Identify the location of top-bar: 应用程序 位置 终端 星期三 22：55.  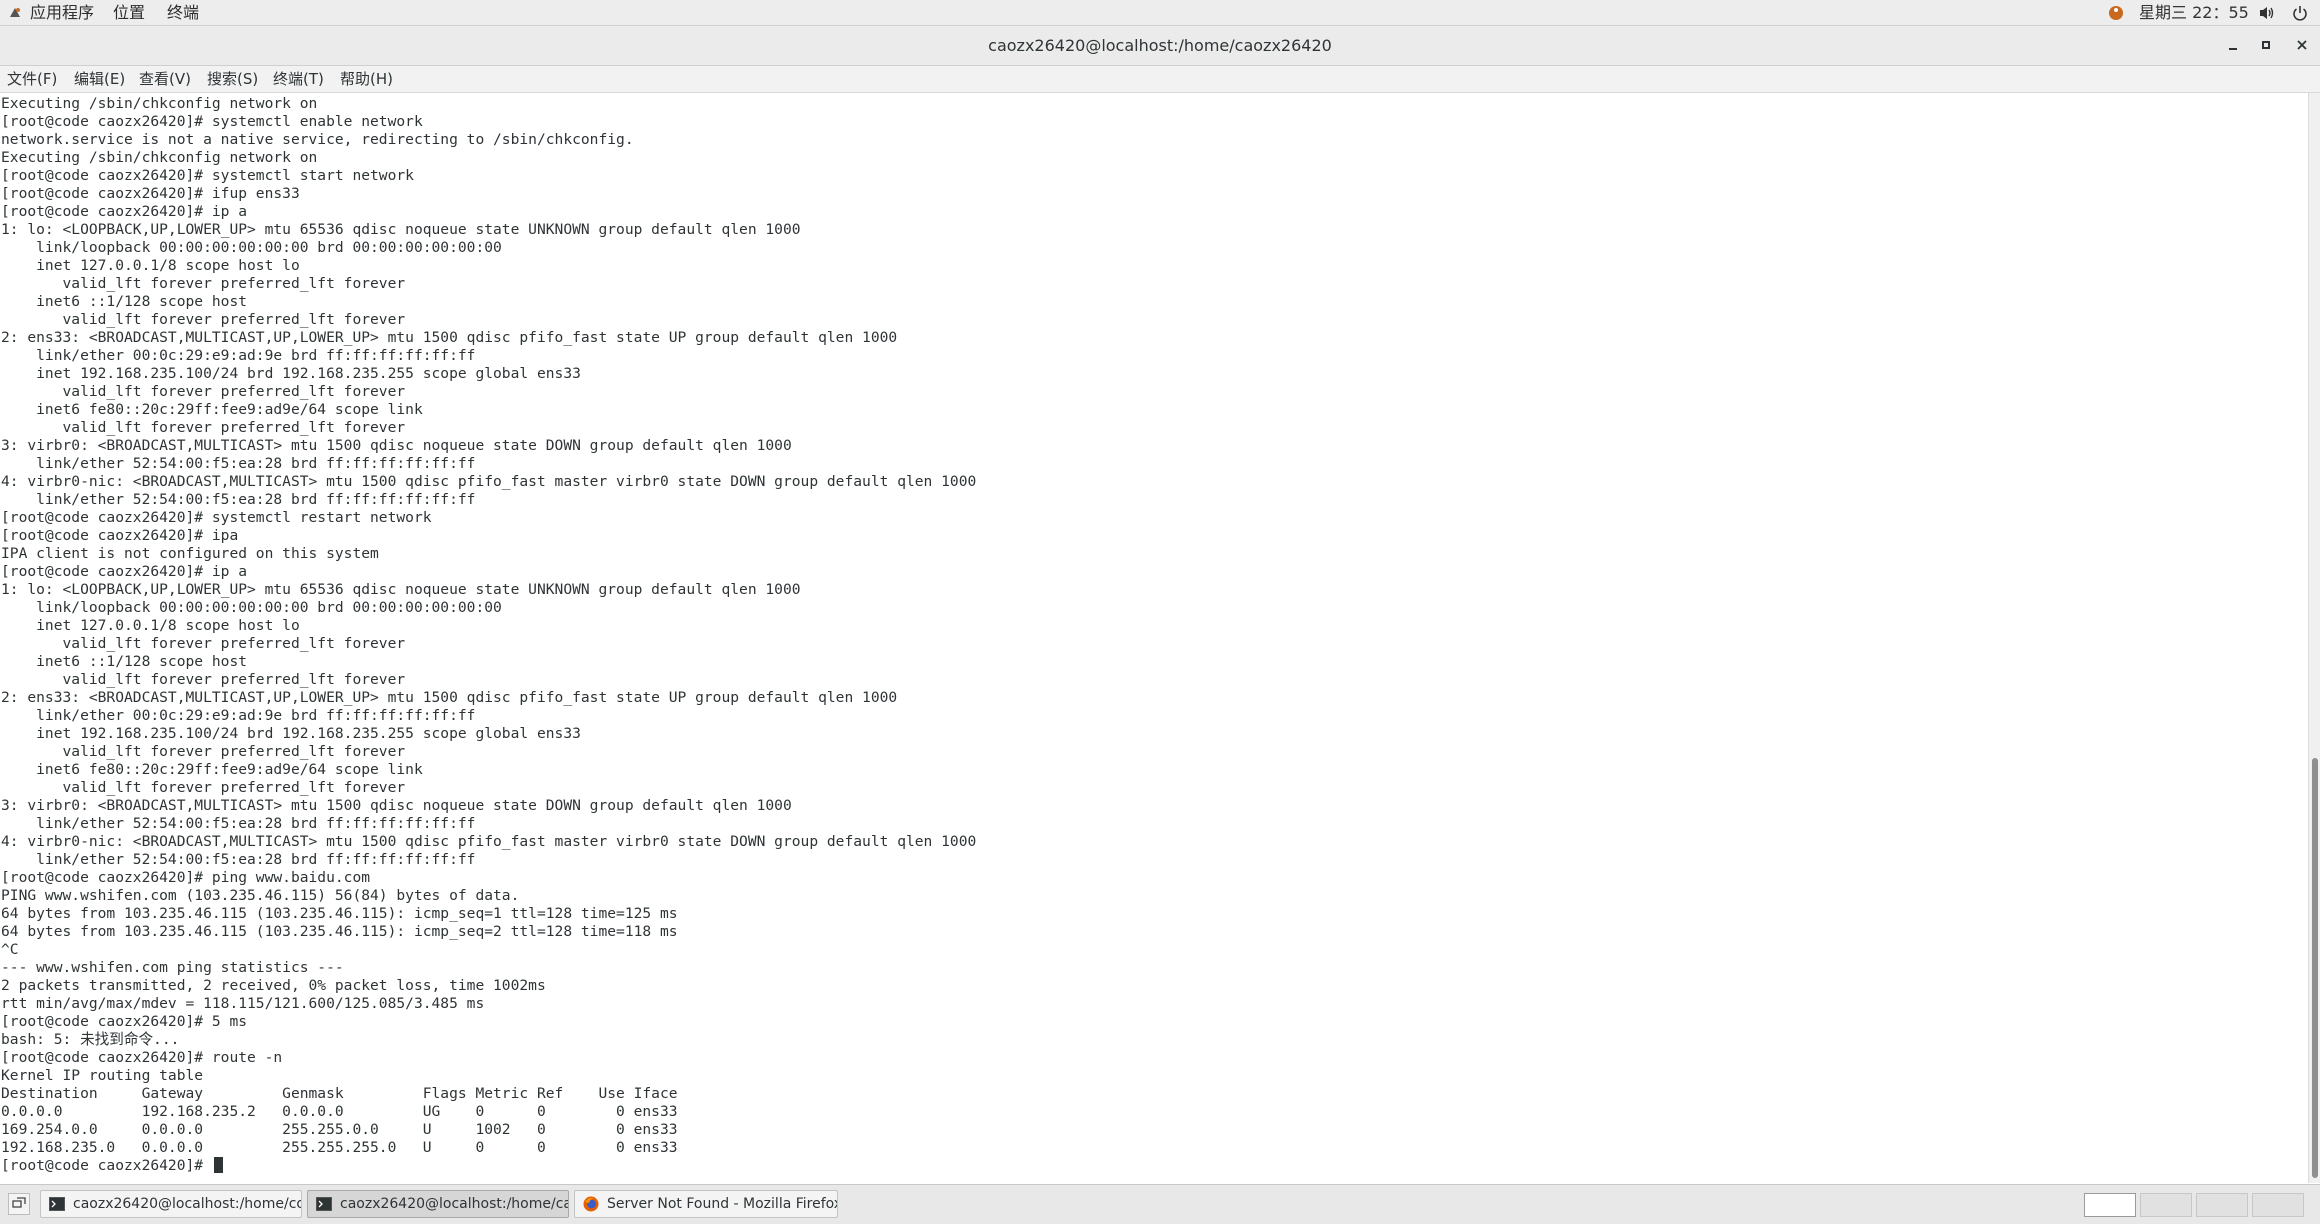
(1160, 13).